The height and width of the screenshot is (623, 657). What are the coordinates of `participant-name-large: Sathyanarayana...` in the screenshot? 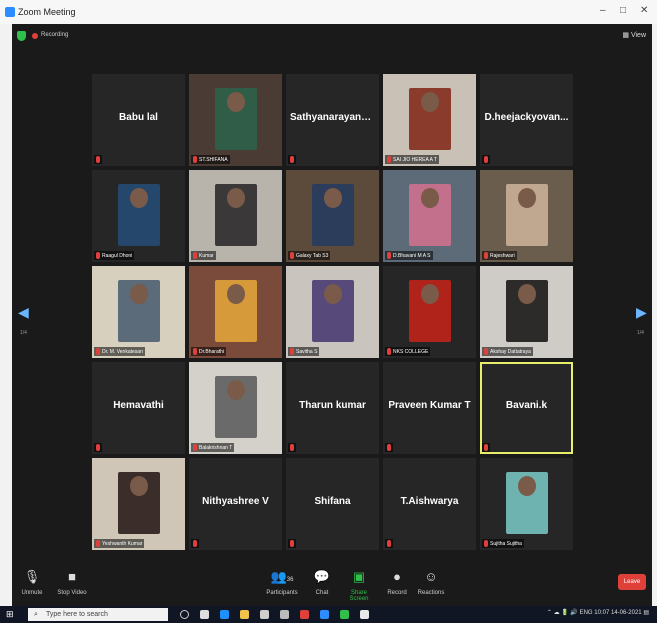 It's located at (333, 117).